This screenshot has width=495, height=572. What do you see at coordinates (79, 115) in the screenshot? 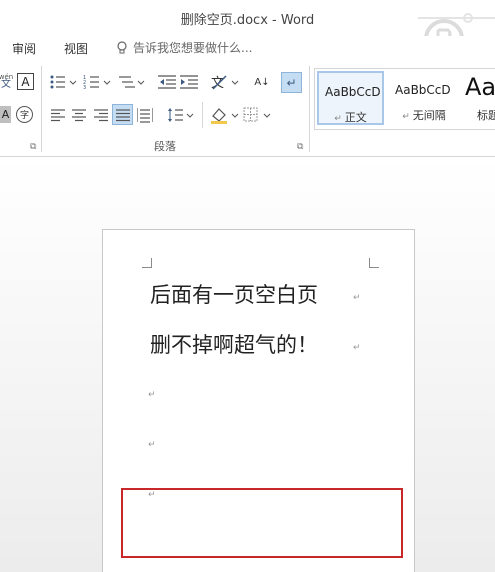
I see `align-center-button` at bounding box center [79, 115].